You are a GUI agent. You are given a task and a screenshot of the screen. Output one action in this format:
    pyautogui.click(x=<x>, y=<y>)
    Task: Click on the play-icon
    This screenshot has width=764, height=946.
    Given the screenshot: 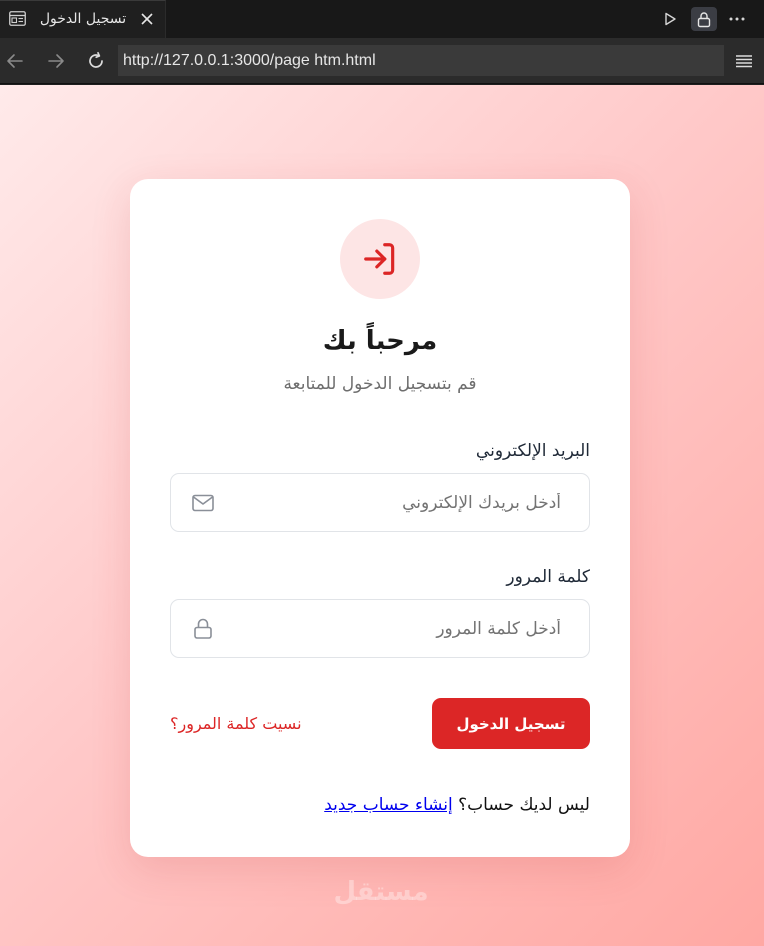 What is the action you would take?
    pyautogui.click(x=670, y=19)
    